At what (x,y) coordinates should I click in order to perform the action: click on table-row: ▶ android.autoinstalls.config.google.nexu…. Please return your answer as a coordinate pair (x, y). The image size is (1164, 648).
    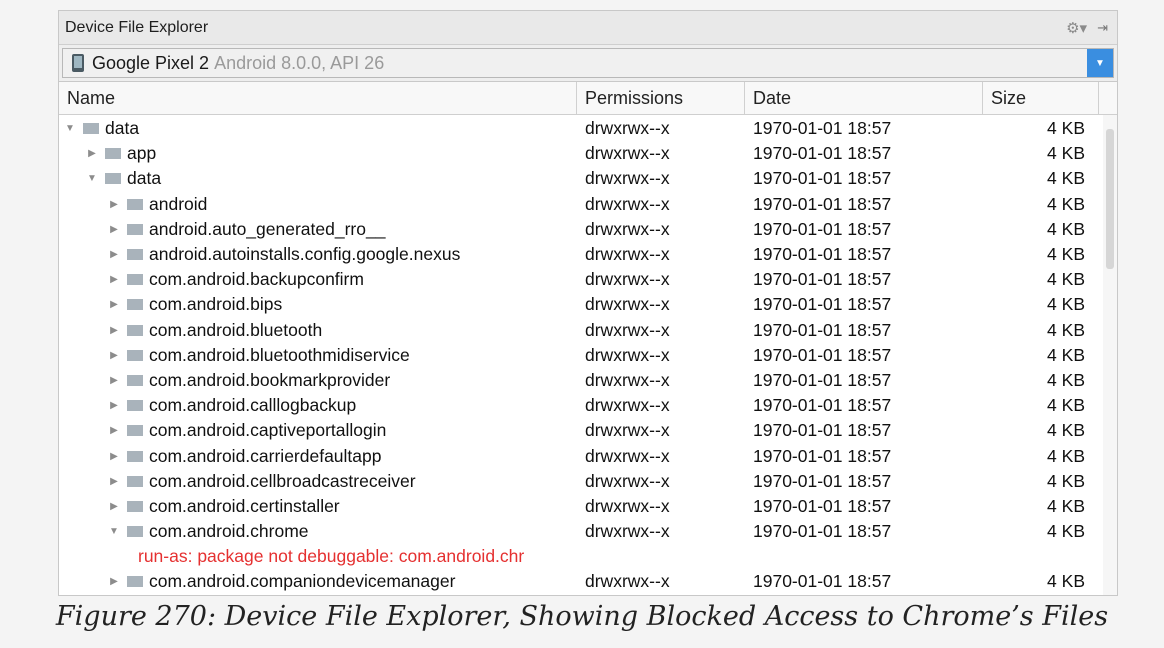
    Looking at the image, I should click on (581, 254).